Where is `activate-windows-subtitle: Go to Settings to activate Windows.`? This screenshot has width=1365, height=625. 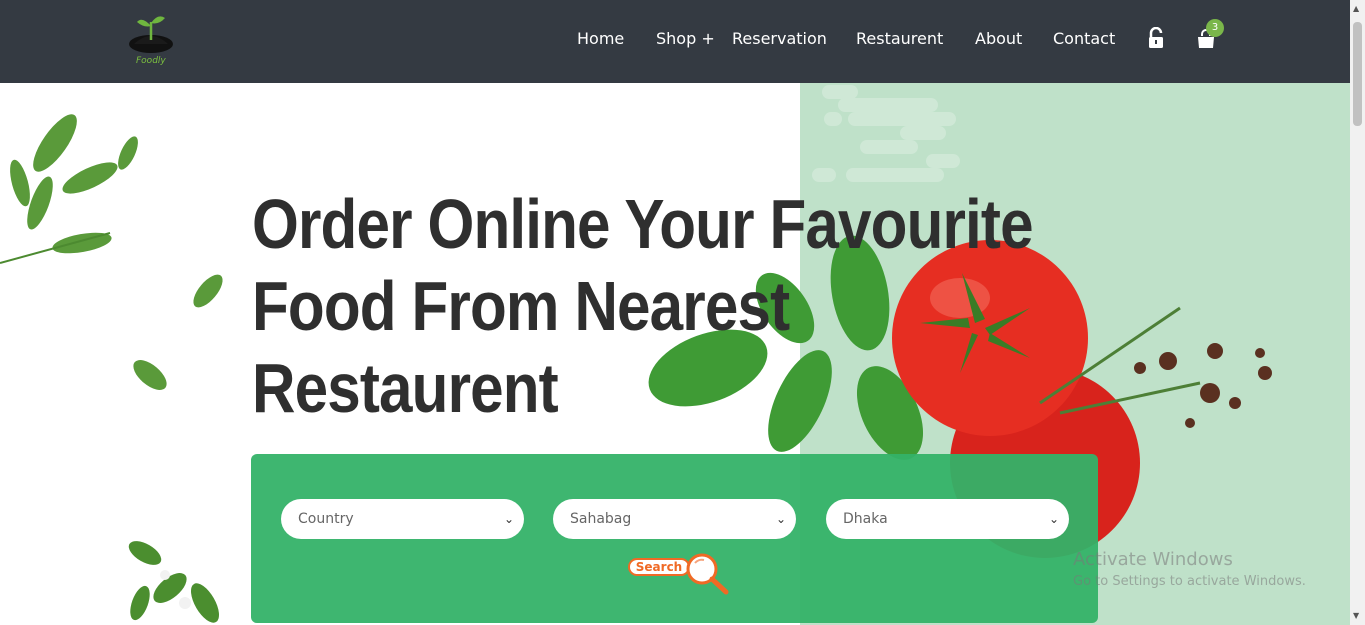 activate-windows-subtitle: Go to Settings to activate Windows. is located at coordinates (1189, 581).